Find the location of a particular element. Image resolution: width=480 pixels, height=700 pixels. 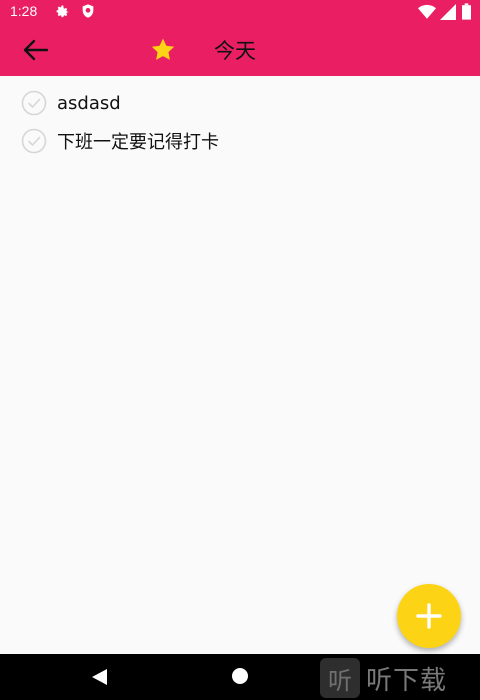

task-list: asdasd 下班一定要记得打卡 is located at coordinates (240, 122).